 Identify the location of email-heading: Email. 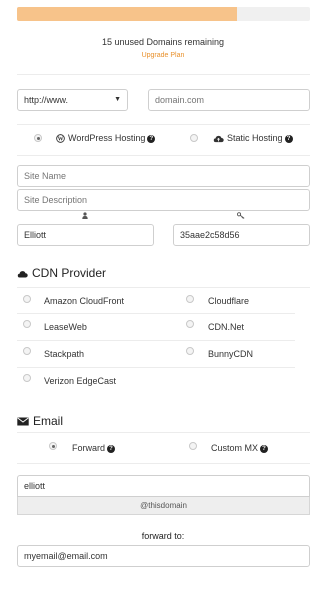
(40, 421).